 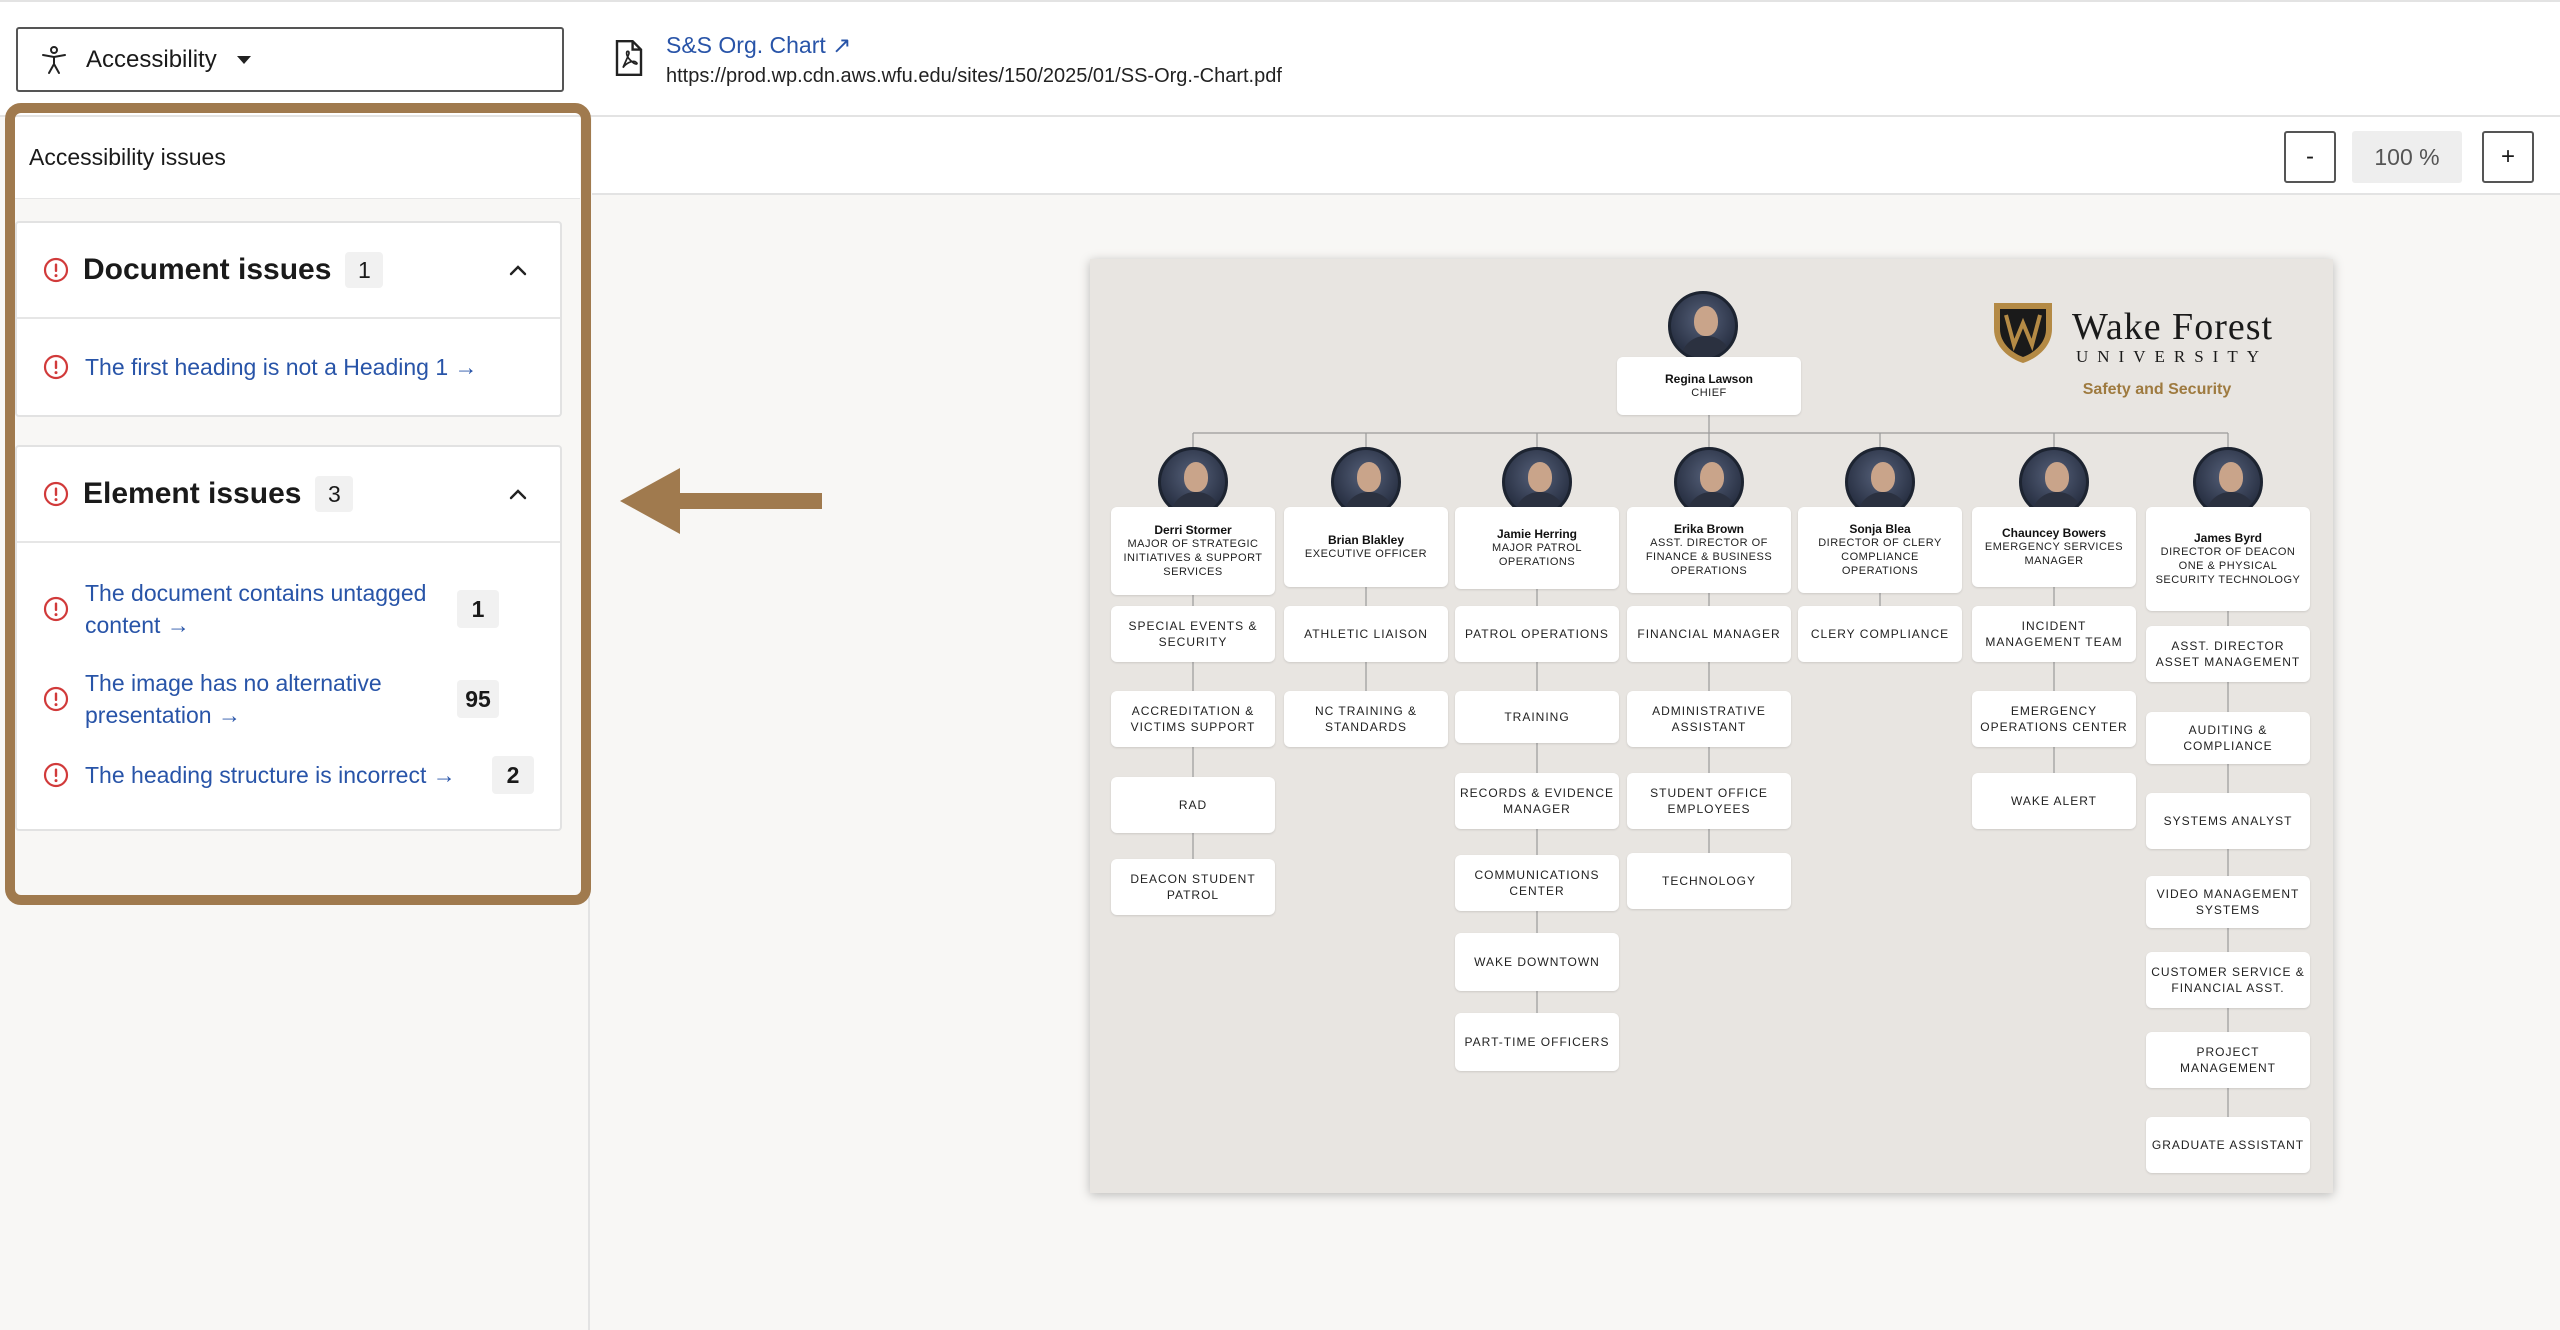 What do you see at coordinates (54, 59) in the screenshot?
I see `accessibility-icon` at bounding box center [54, 59].